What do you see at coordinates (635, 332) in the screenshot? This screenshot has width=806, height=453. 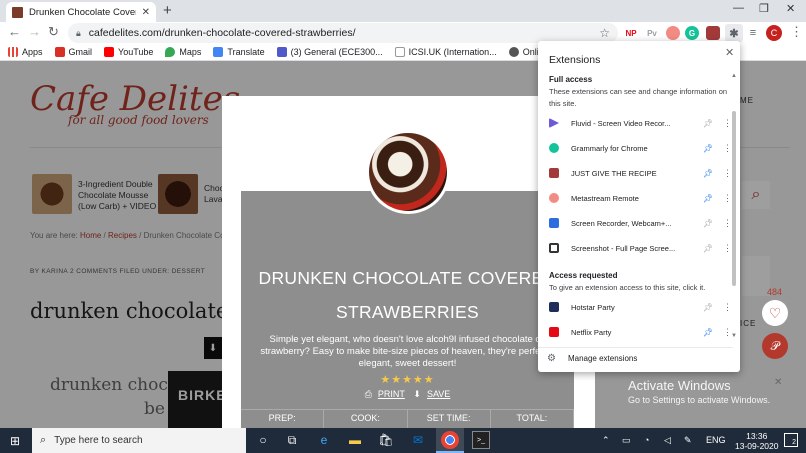 I see `extension-row: Netflix Party 📌︎ ⋮` at bounding box center [635, 332].